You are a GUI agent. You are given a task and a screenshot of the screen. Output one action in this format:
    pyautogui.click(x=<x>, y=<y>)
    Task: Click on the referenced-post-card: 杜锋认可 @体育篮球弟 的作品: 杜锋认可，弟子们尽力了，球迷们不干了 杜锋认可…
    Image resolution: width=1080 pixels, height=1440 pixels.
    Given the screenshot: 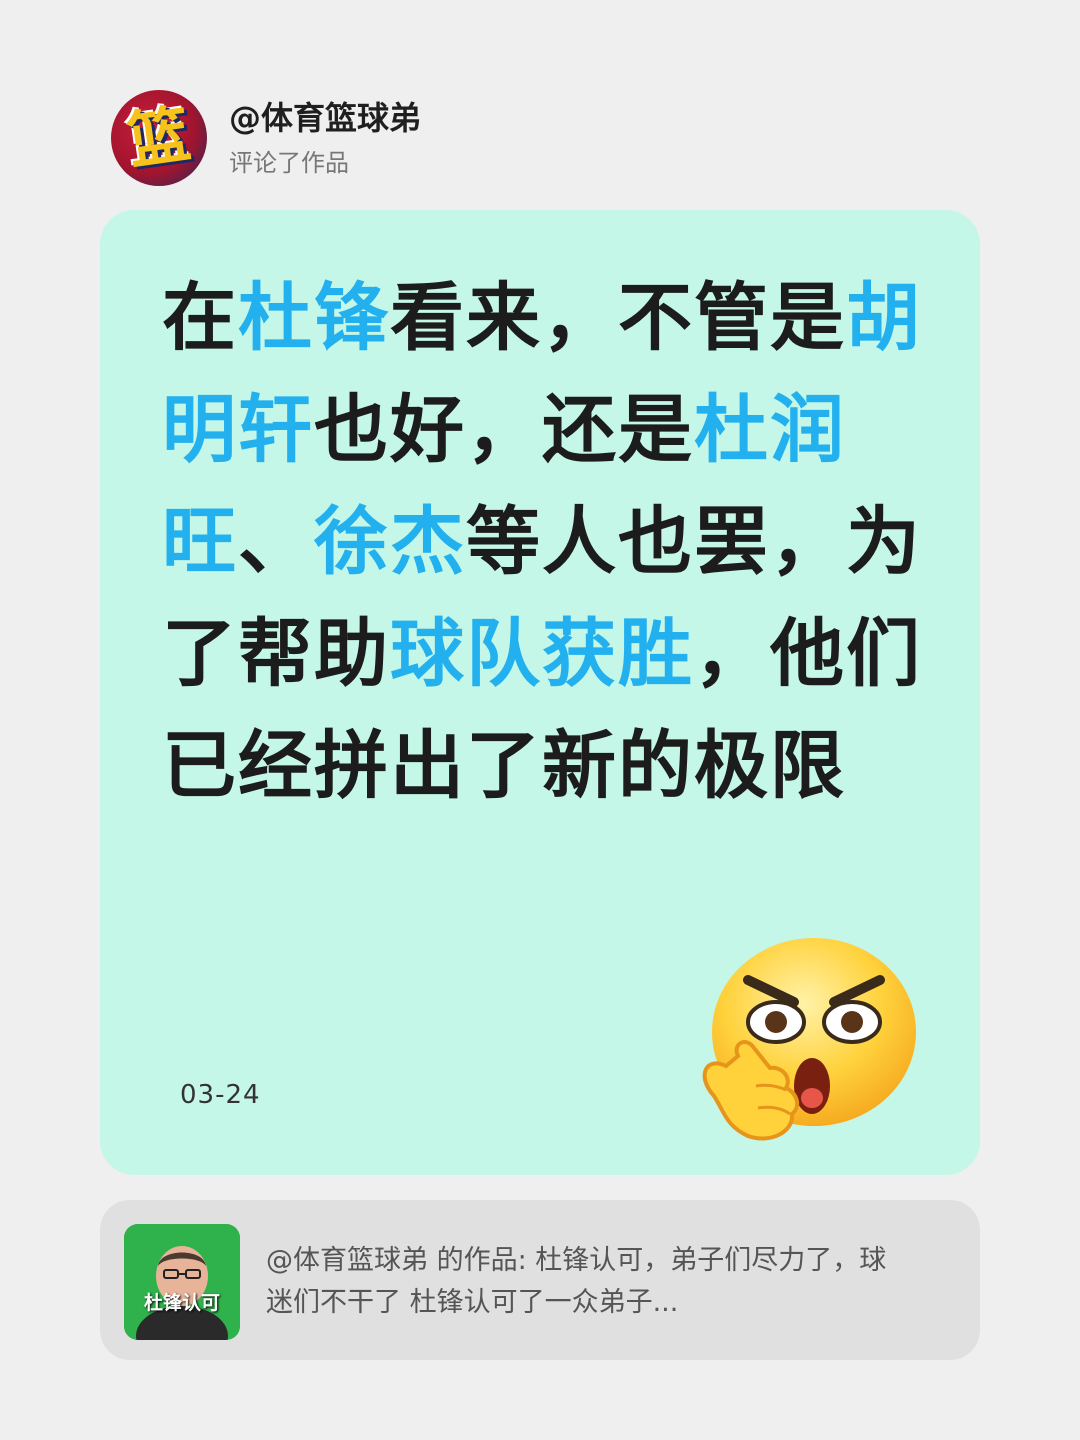 What is the action you would take?
    pyautogui.click(x=540, y=1280)
    